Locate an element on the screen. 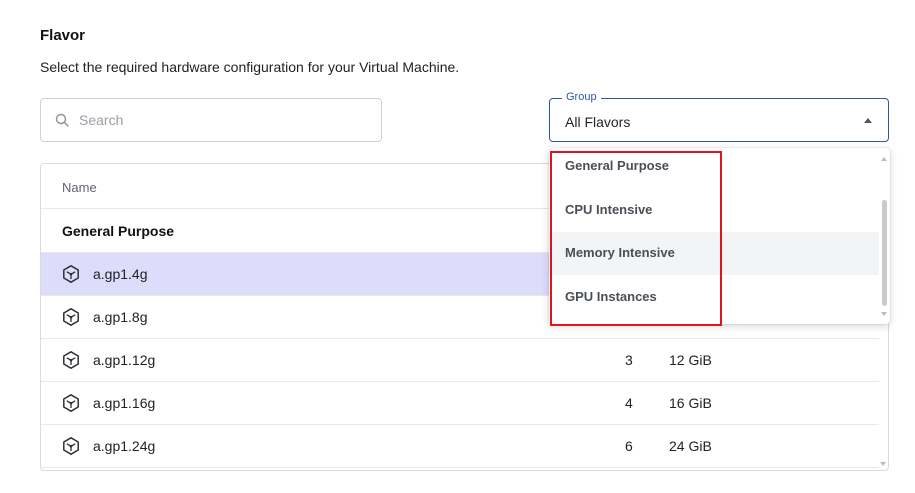  flavor-cpu: 6 is located at coordinates (629, 446).